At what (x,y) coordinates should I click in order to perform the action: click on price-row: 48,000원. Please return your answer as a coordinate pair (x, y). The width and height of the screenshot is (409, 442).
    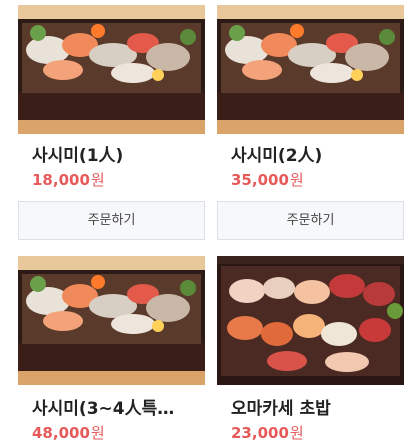
    Looking at the image, I should click on (111, 432).